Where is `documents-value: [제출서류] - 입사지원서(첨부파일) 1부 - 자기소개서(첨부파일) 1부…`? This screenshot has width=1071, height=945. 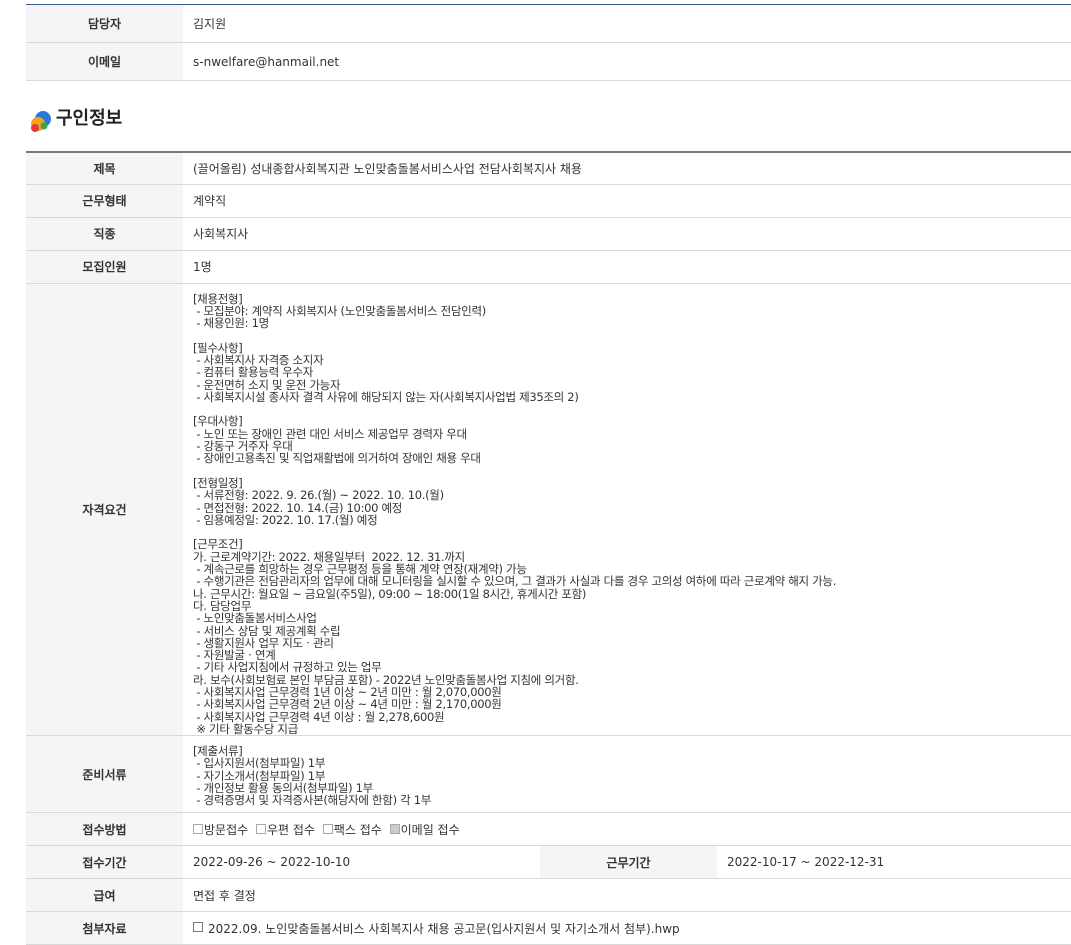 documents-value: [제출서류] - 입사지원서(첨부파일) 1부 - 자기소개서(첨부파일) 1부… is located at coordinates (312, 776).